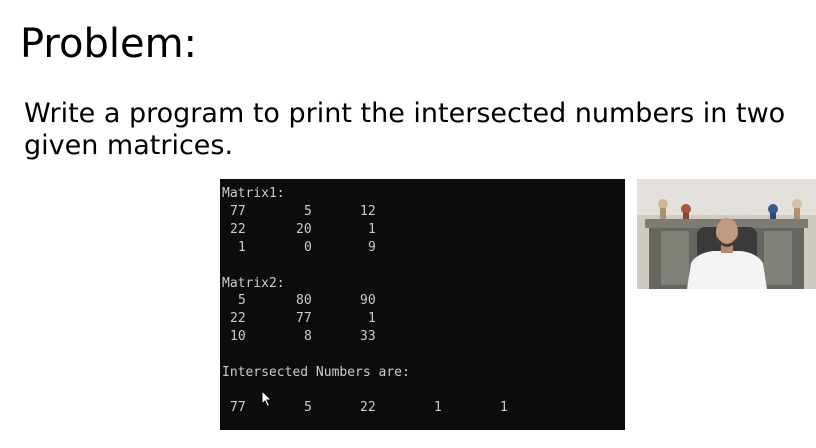 This screenshot has width=816, height=448. What do you see at coordinates (368, 300) in the screenshot?
I see `matrix2-cell: 90` at bounding box center [368, 300].